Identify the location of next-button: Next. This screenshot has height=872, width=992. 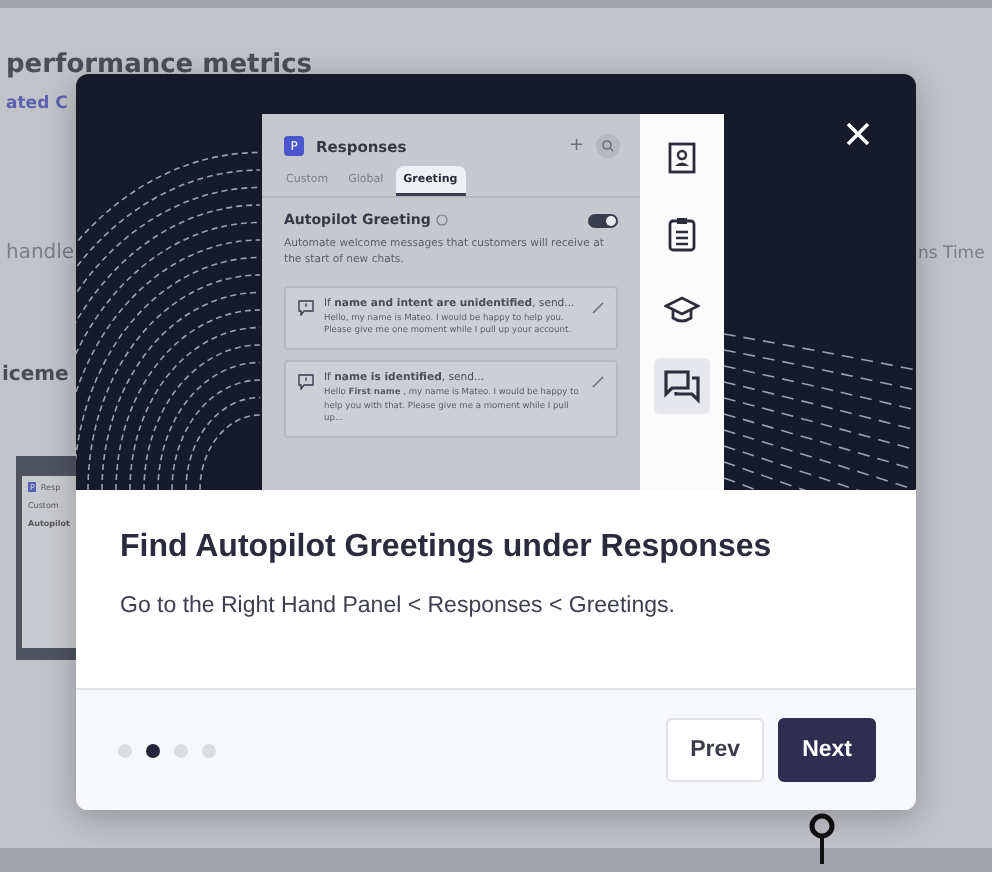
(827, 750).